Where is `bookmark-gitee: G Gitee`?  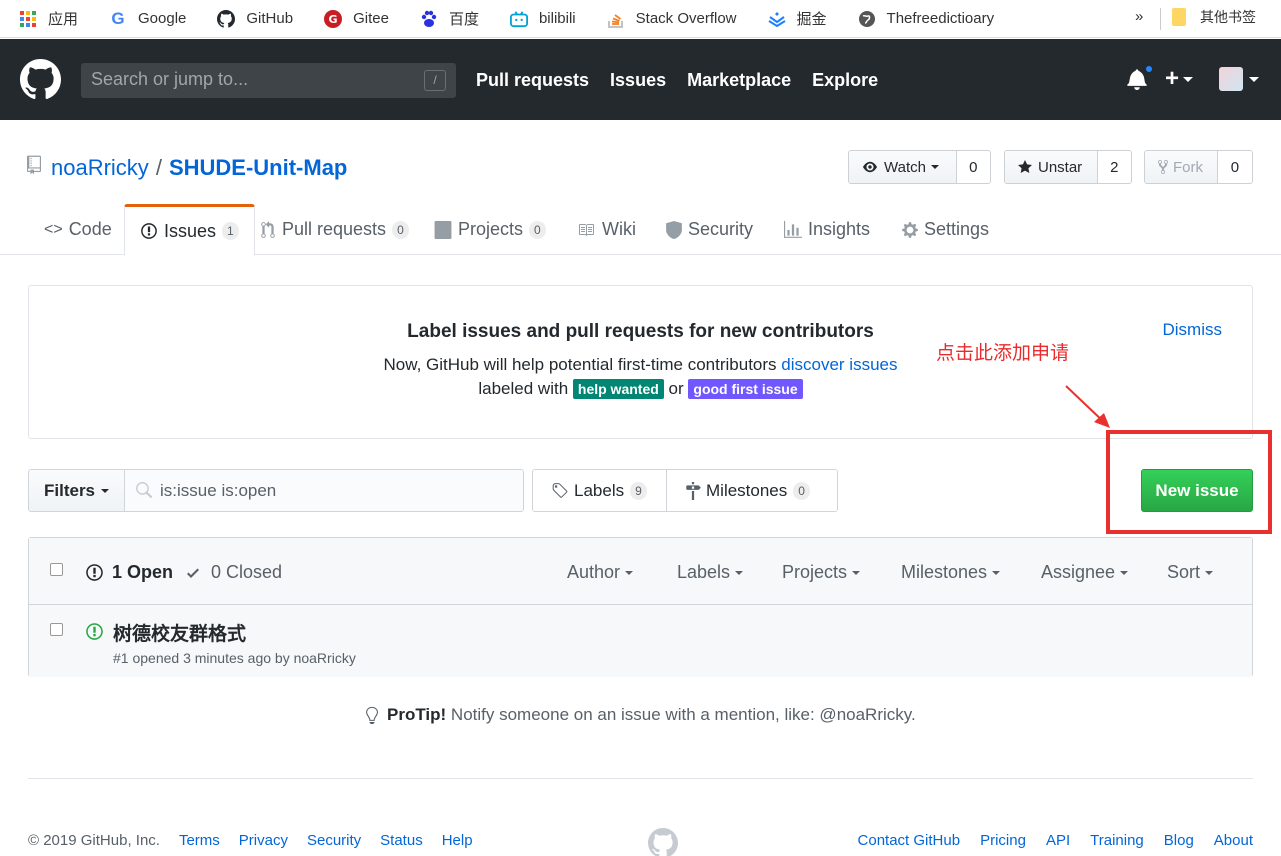 bookmark-gitee: G Gitee is located at coordinates (356, 18).